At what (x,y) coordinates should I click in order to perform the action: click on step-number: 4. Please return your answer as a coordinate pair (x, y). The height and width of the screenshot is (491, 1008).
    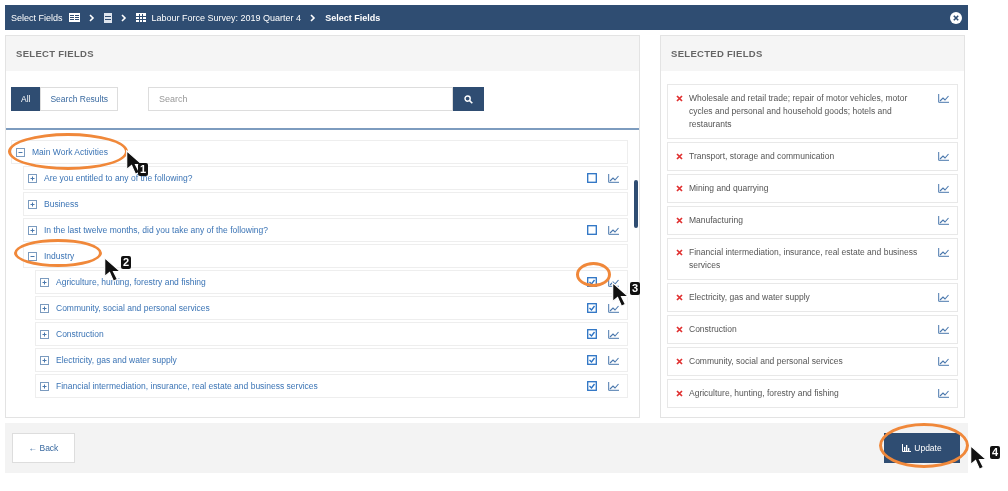
    Looking at the image, I should click on (995, 452).